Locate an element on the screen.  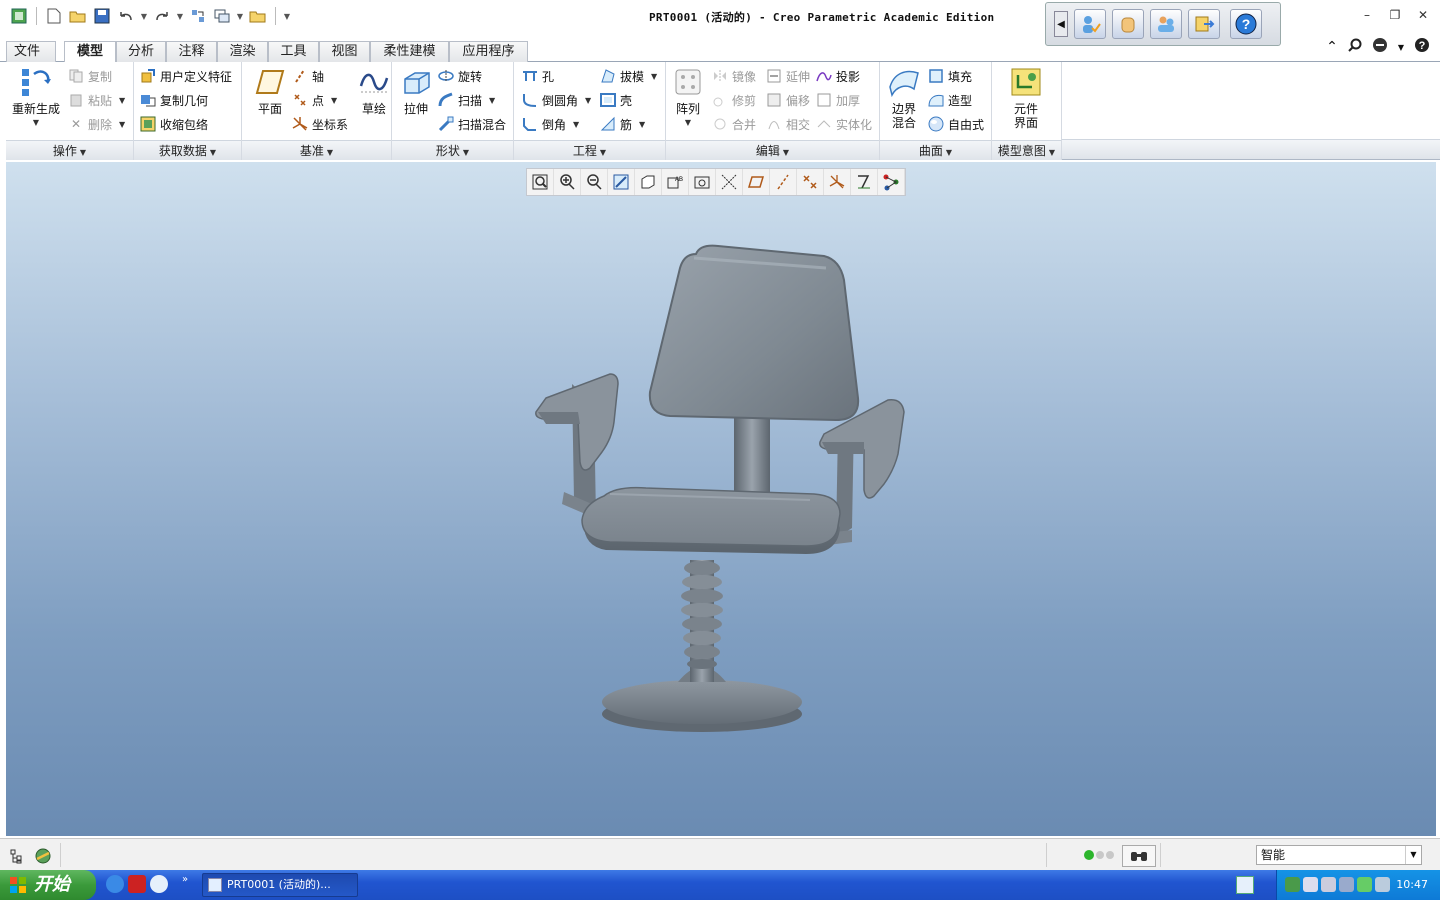
tray-usb-icon is located at coordinates (1382, 884).